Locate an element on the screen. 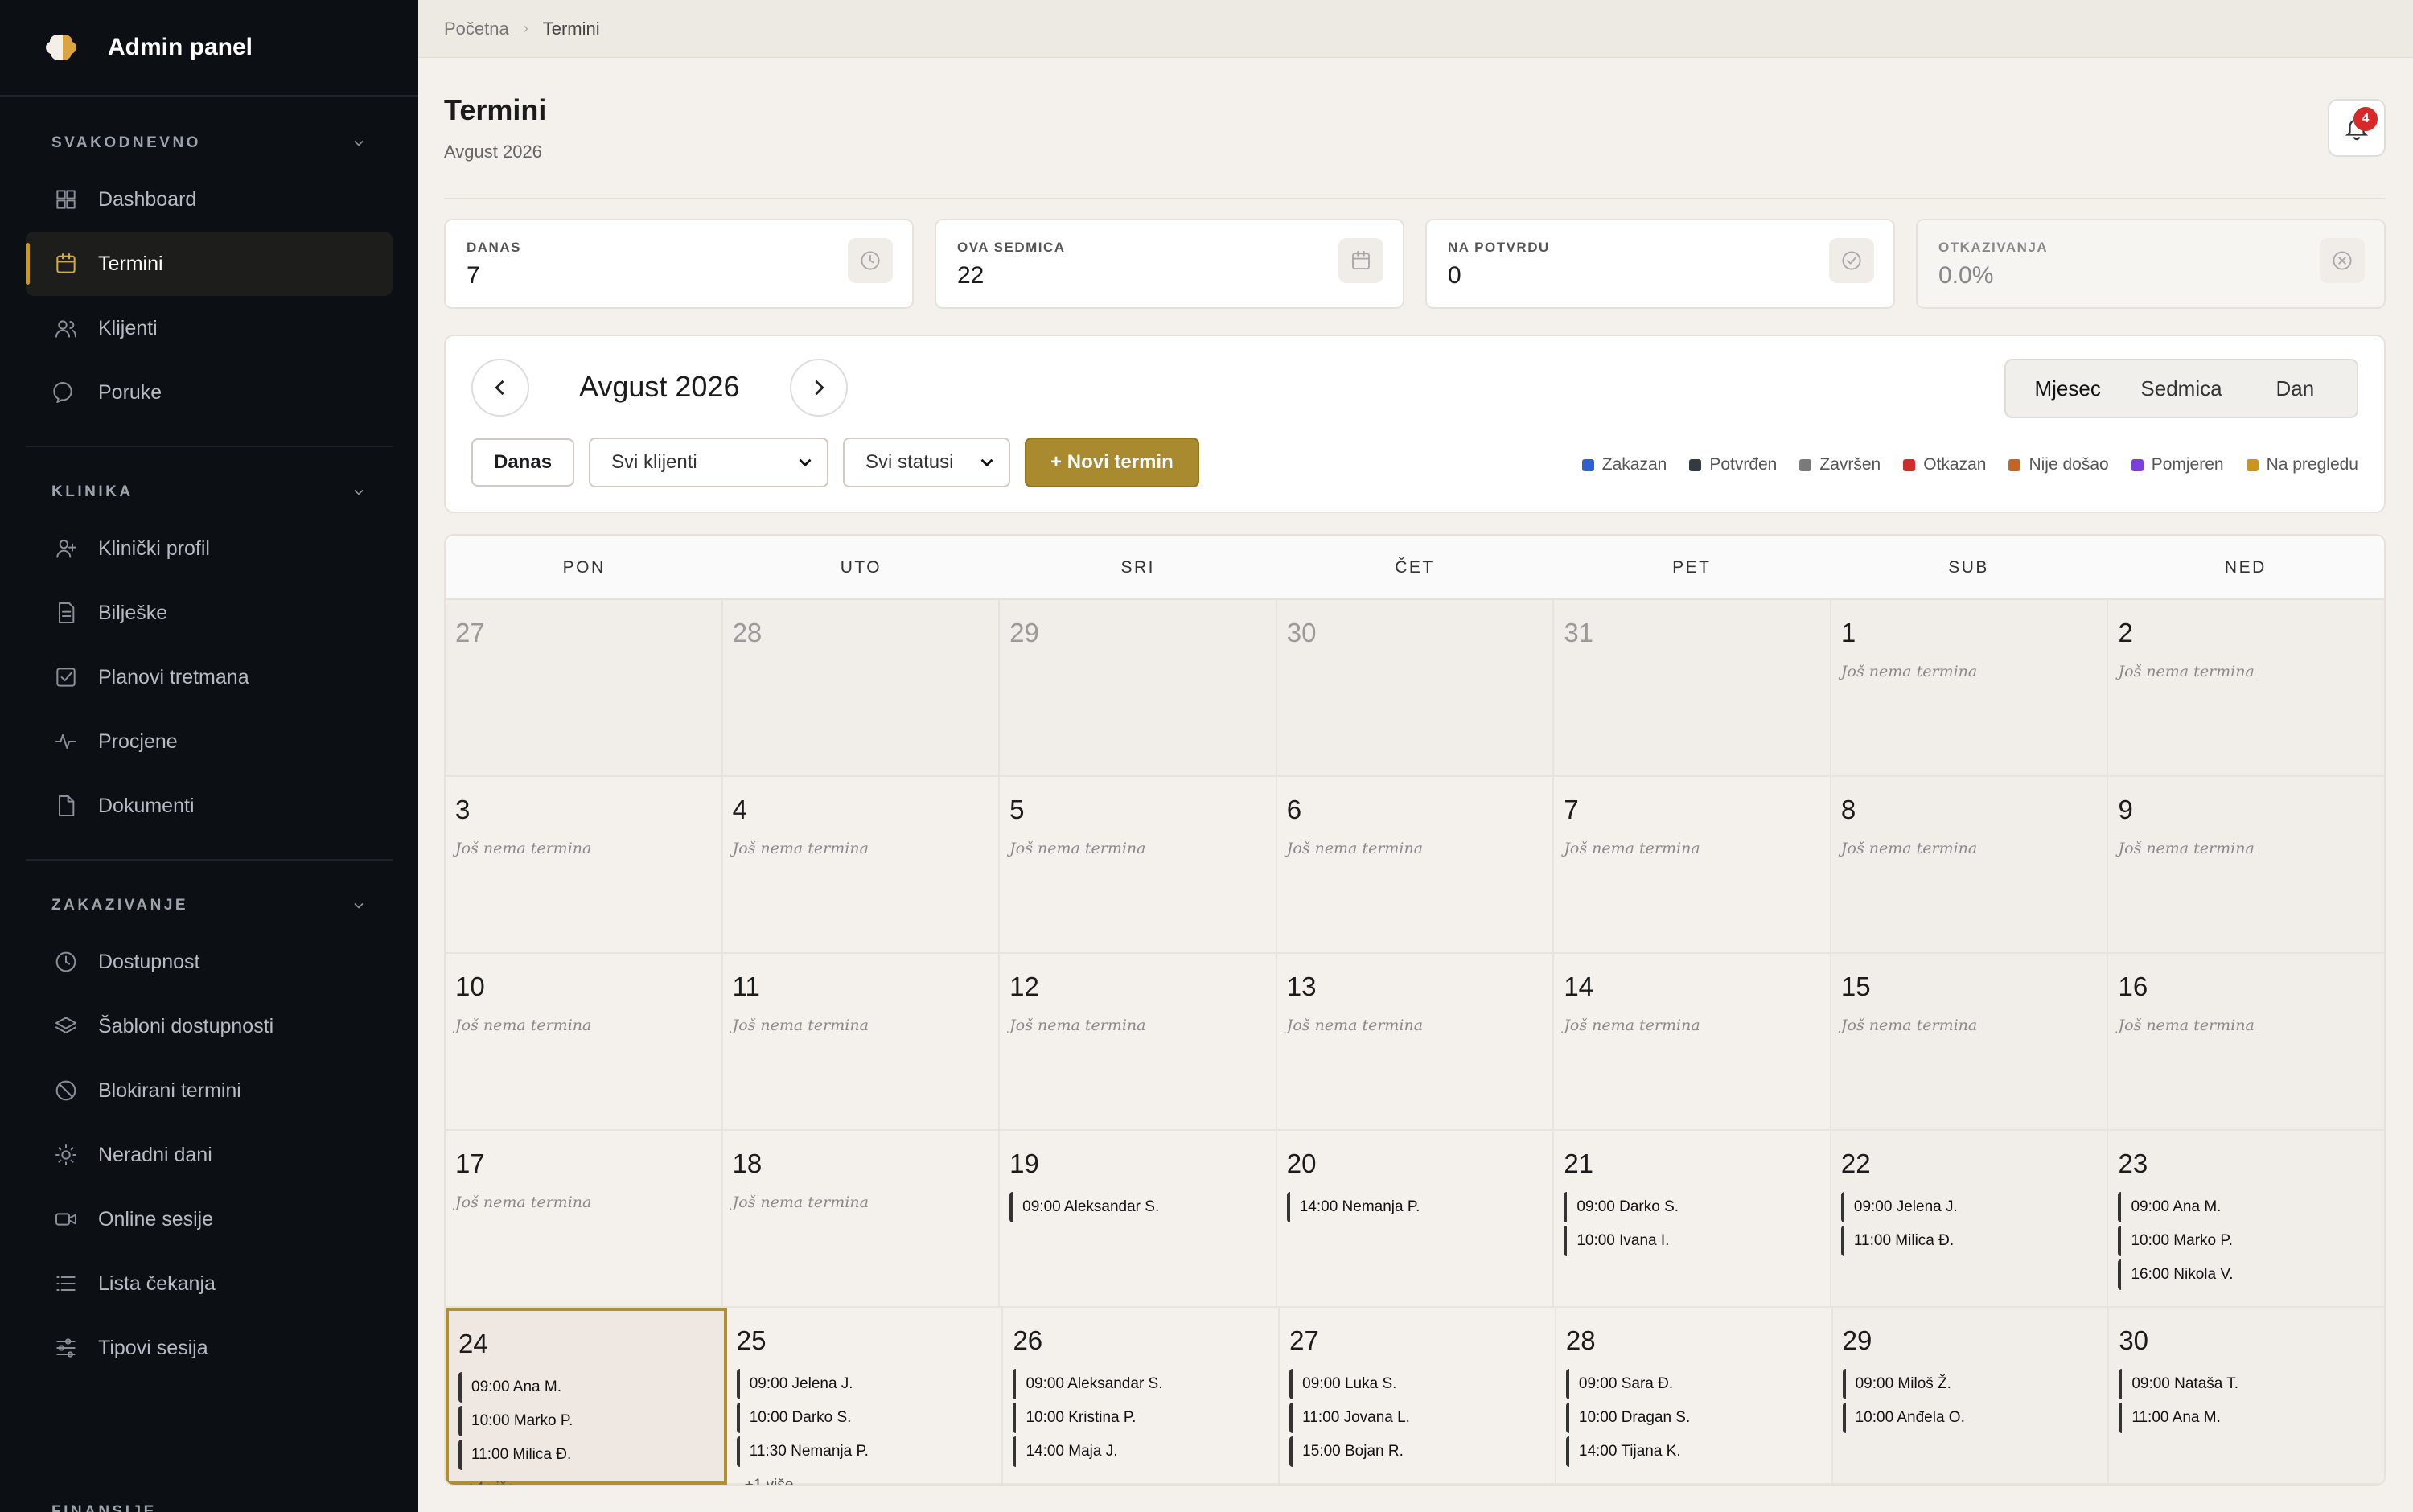  new-appointment-button: + Novi termin is located at coordinates (1112, 463).